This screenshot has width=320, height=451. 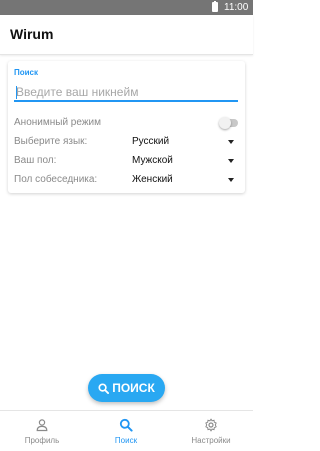 I want to click on person-icon, so click(x=42, y=425).